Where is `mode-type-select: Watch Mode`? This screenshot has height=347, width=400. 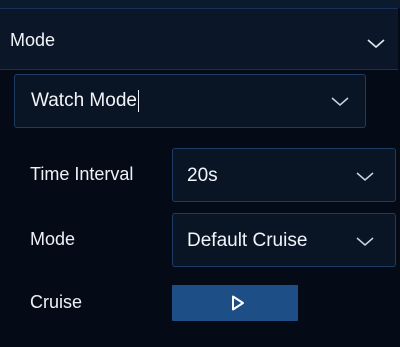
mode-type-select: Watch Mode is located at coordinates (190, 101).